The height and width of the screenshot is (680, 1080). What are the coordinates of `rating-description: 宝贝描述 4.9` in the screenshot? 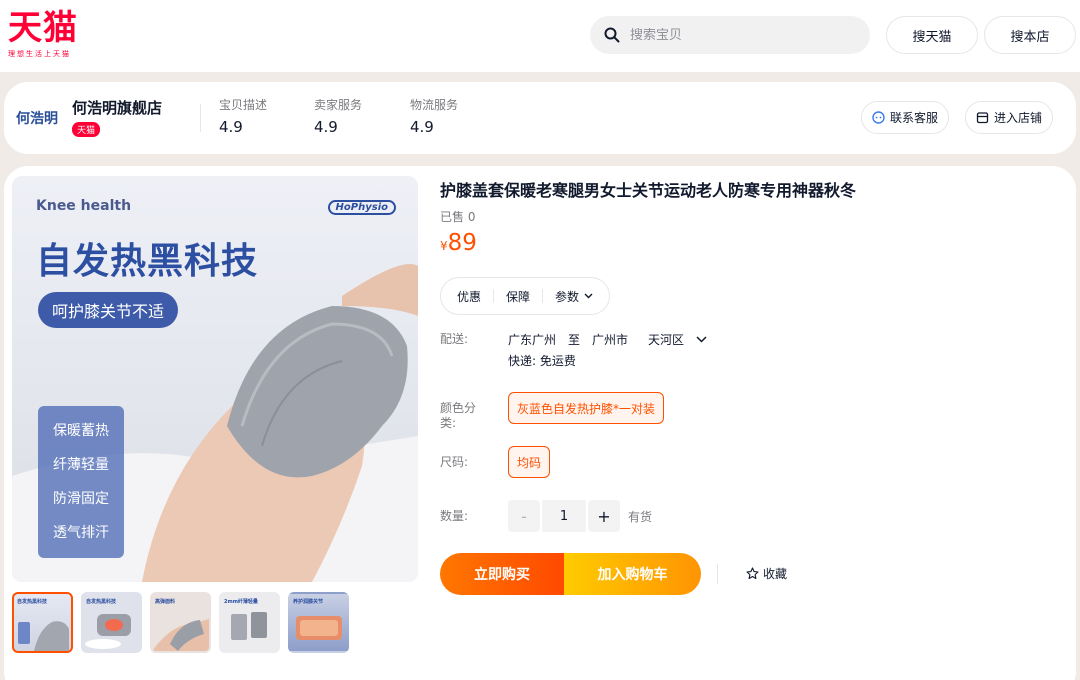 It's located at (243, 116).